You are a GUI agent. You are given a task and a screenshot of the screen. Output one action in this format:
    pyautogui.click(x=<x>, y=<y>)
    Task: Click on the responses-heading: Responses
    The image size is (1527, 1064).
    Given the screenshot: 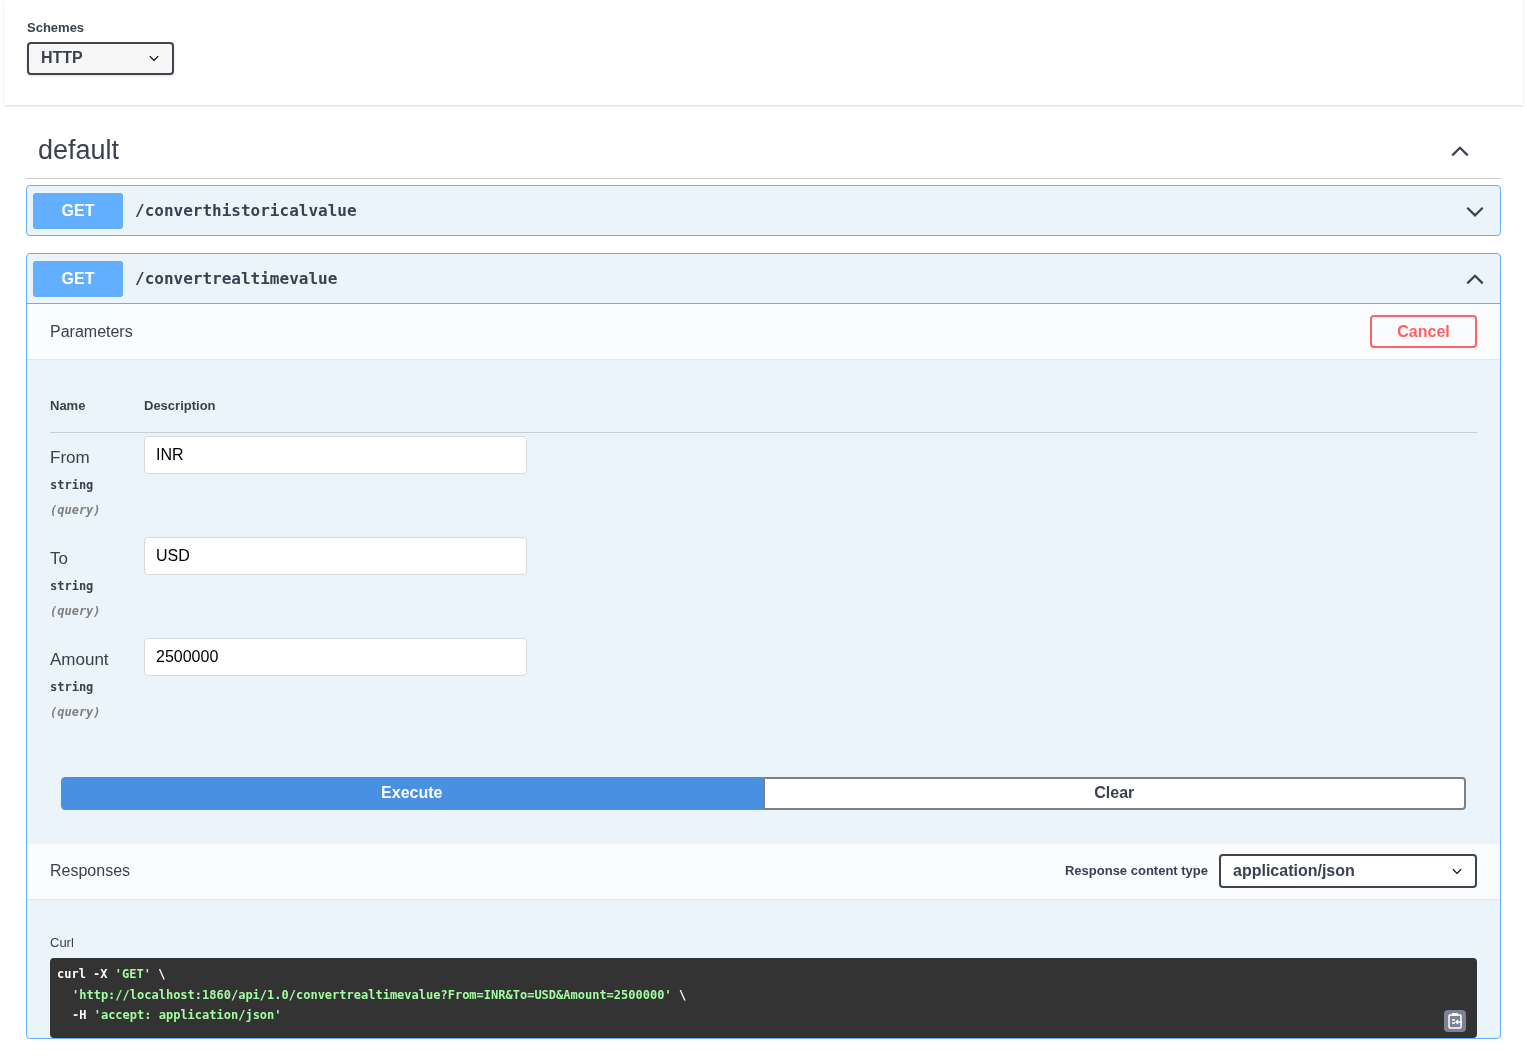 What is the action you would take?
    pyautogui.click(x=90, y=871)
    